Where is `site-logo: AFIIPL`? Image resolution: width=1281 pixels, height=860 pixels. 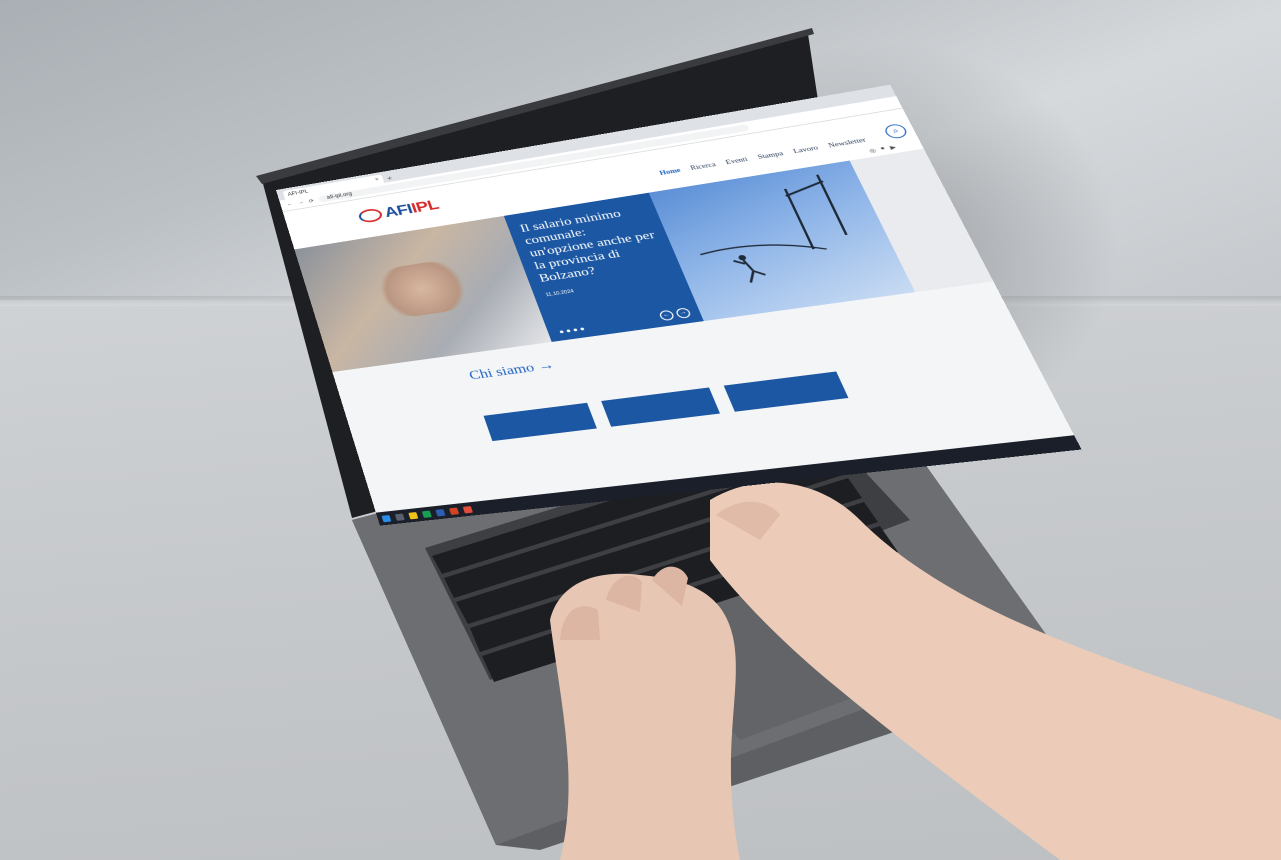
site-logo: AFIIPL is located at coordinates (399, 211).